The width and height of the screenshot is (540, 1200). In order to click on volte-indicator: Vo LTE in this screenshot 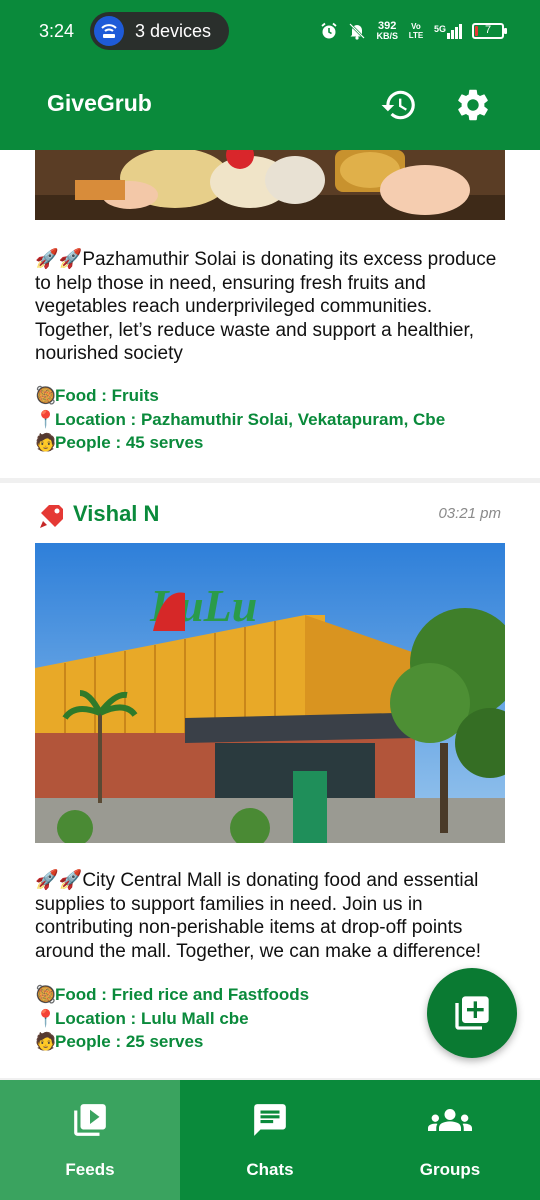, I will do `click(416, 31)`.